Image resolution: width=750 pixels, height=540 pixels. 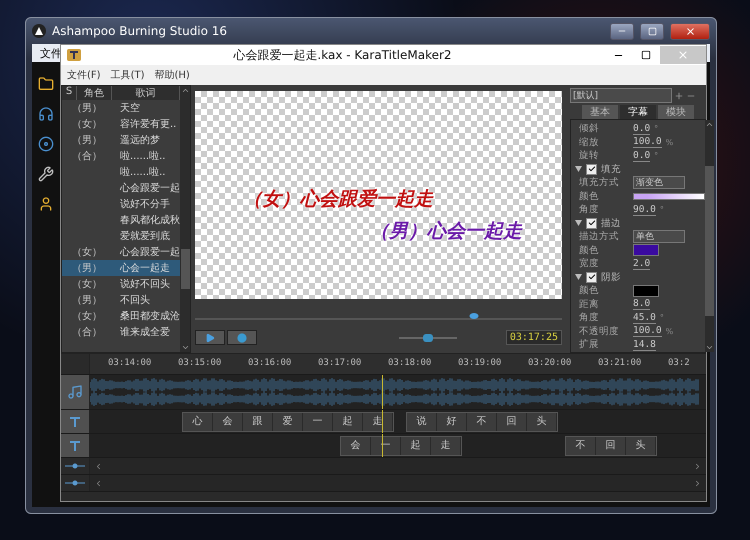 What do you see at coordinates (679, 95) in the screenshot?
I see `add-icon` at bounding box center [679, 95].